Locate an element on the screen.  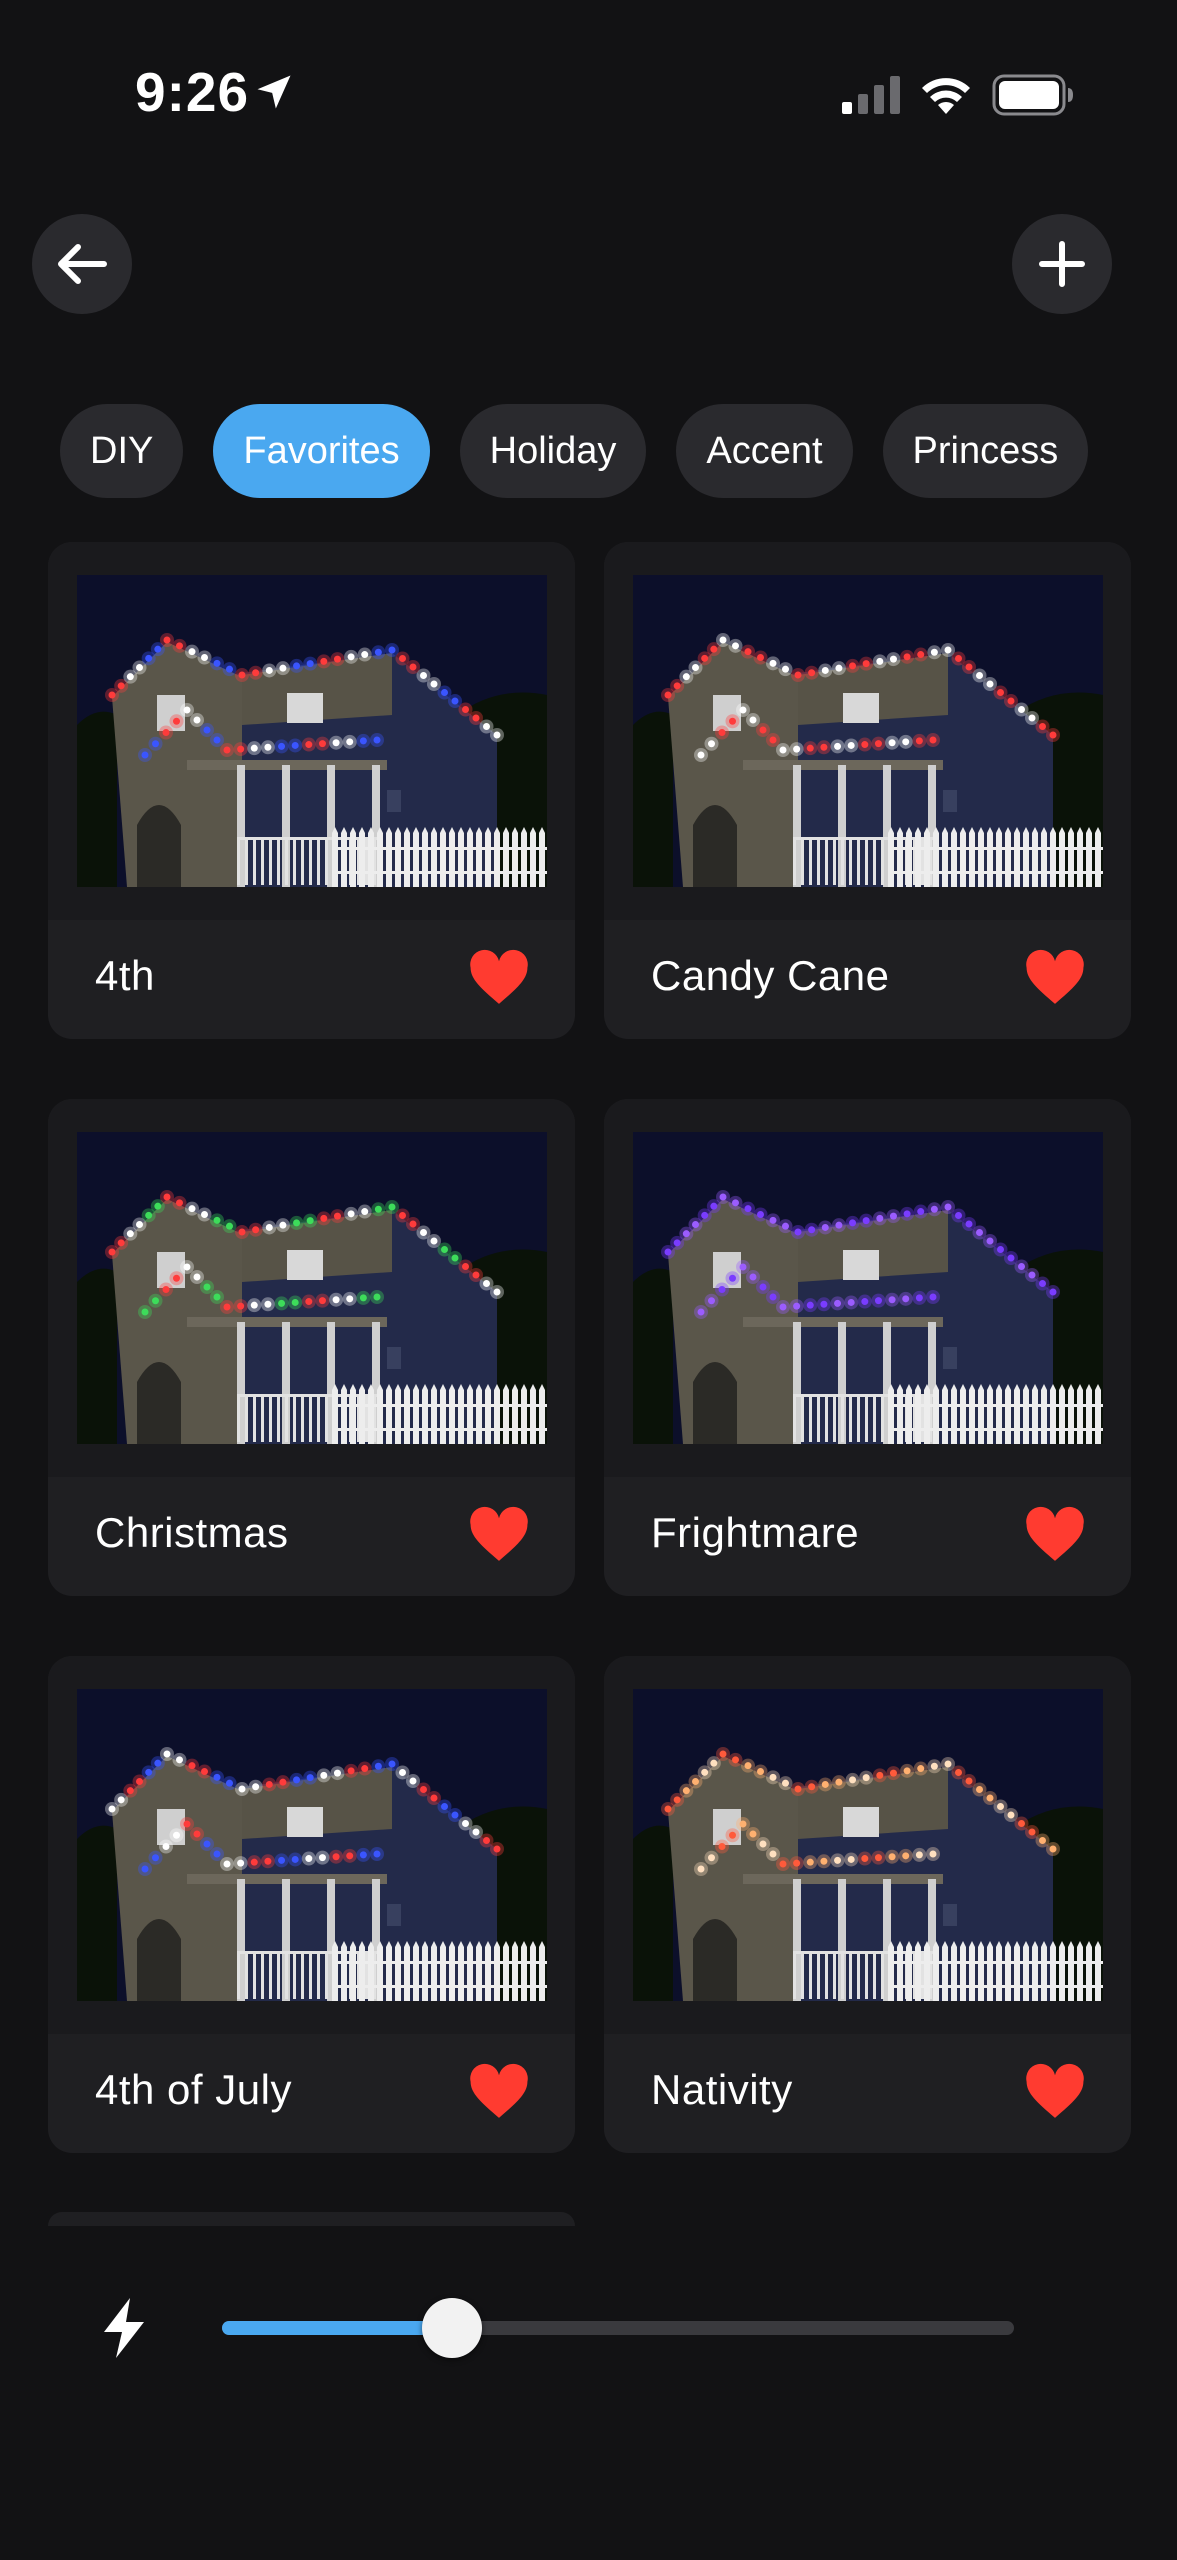
slider-fill is located at coordinates (337, 2328).